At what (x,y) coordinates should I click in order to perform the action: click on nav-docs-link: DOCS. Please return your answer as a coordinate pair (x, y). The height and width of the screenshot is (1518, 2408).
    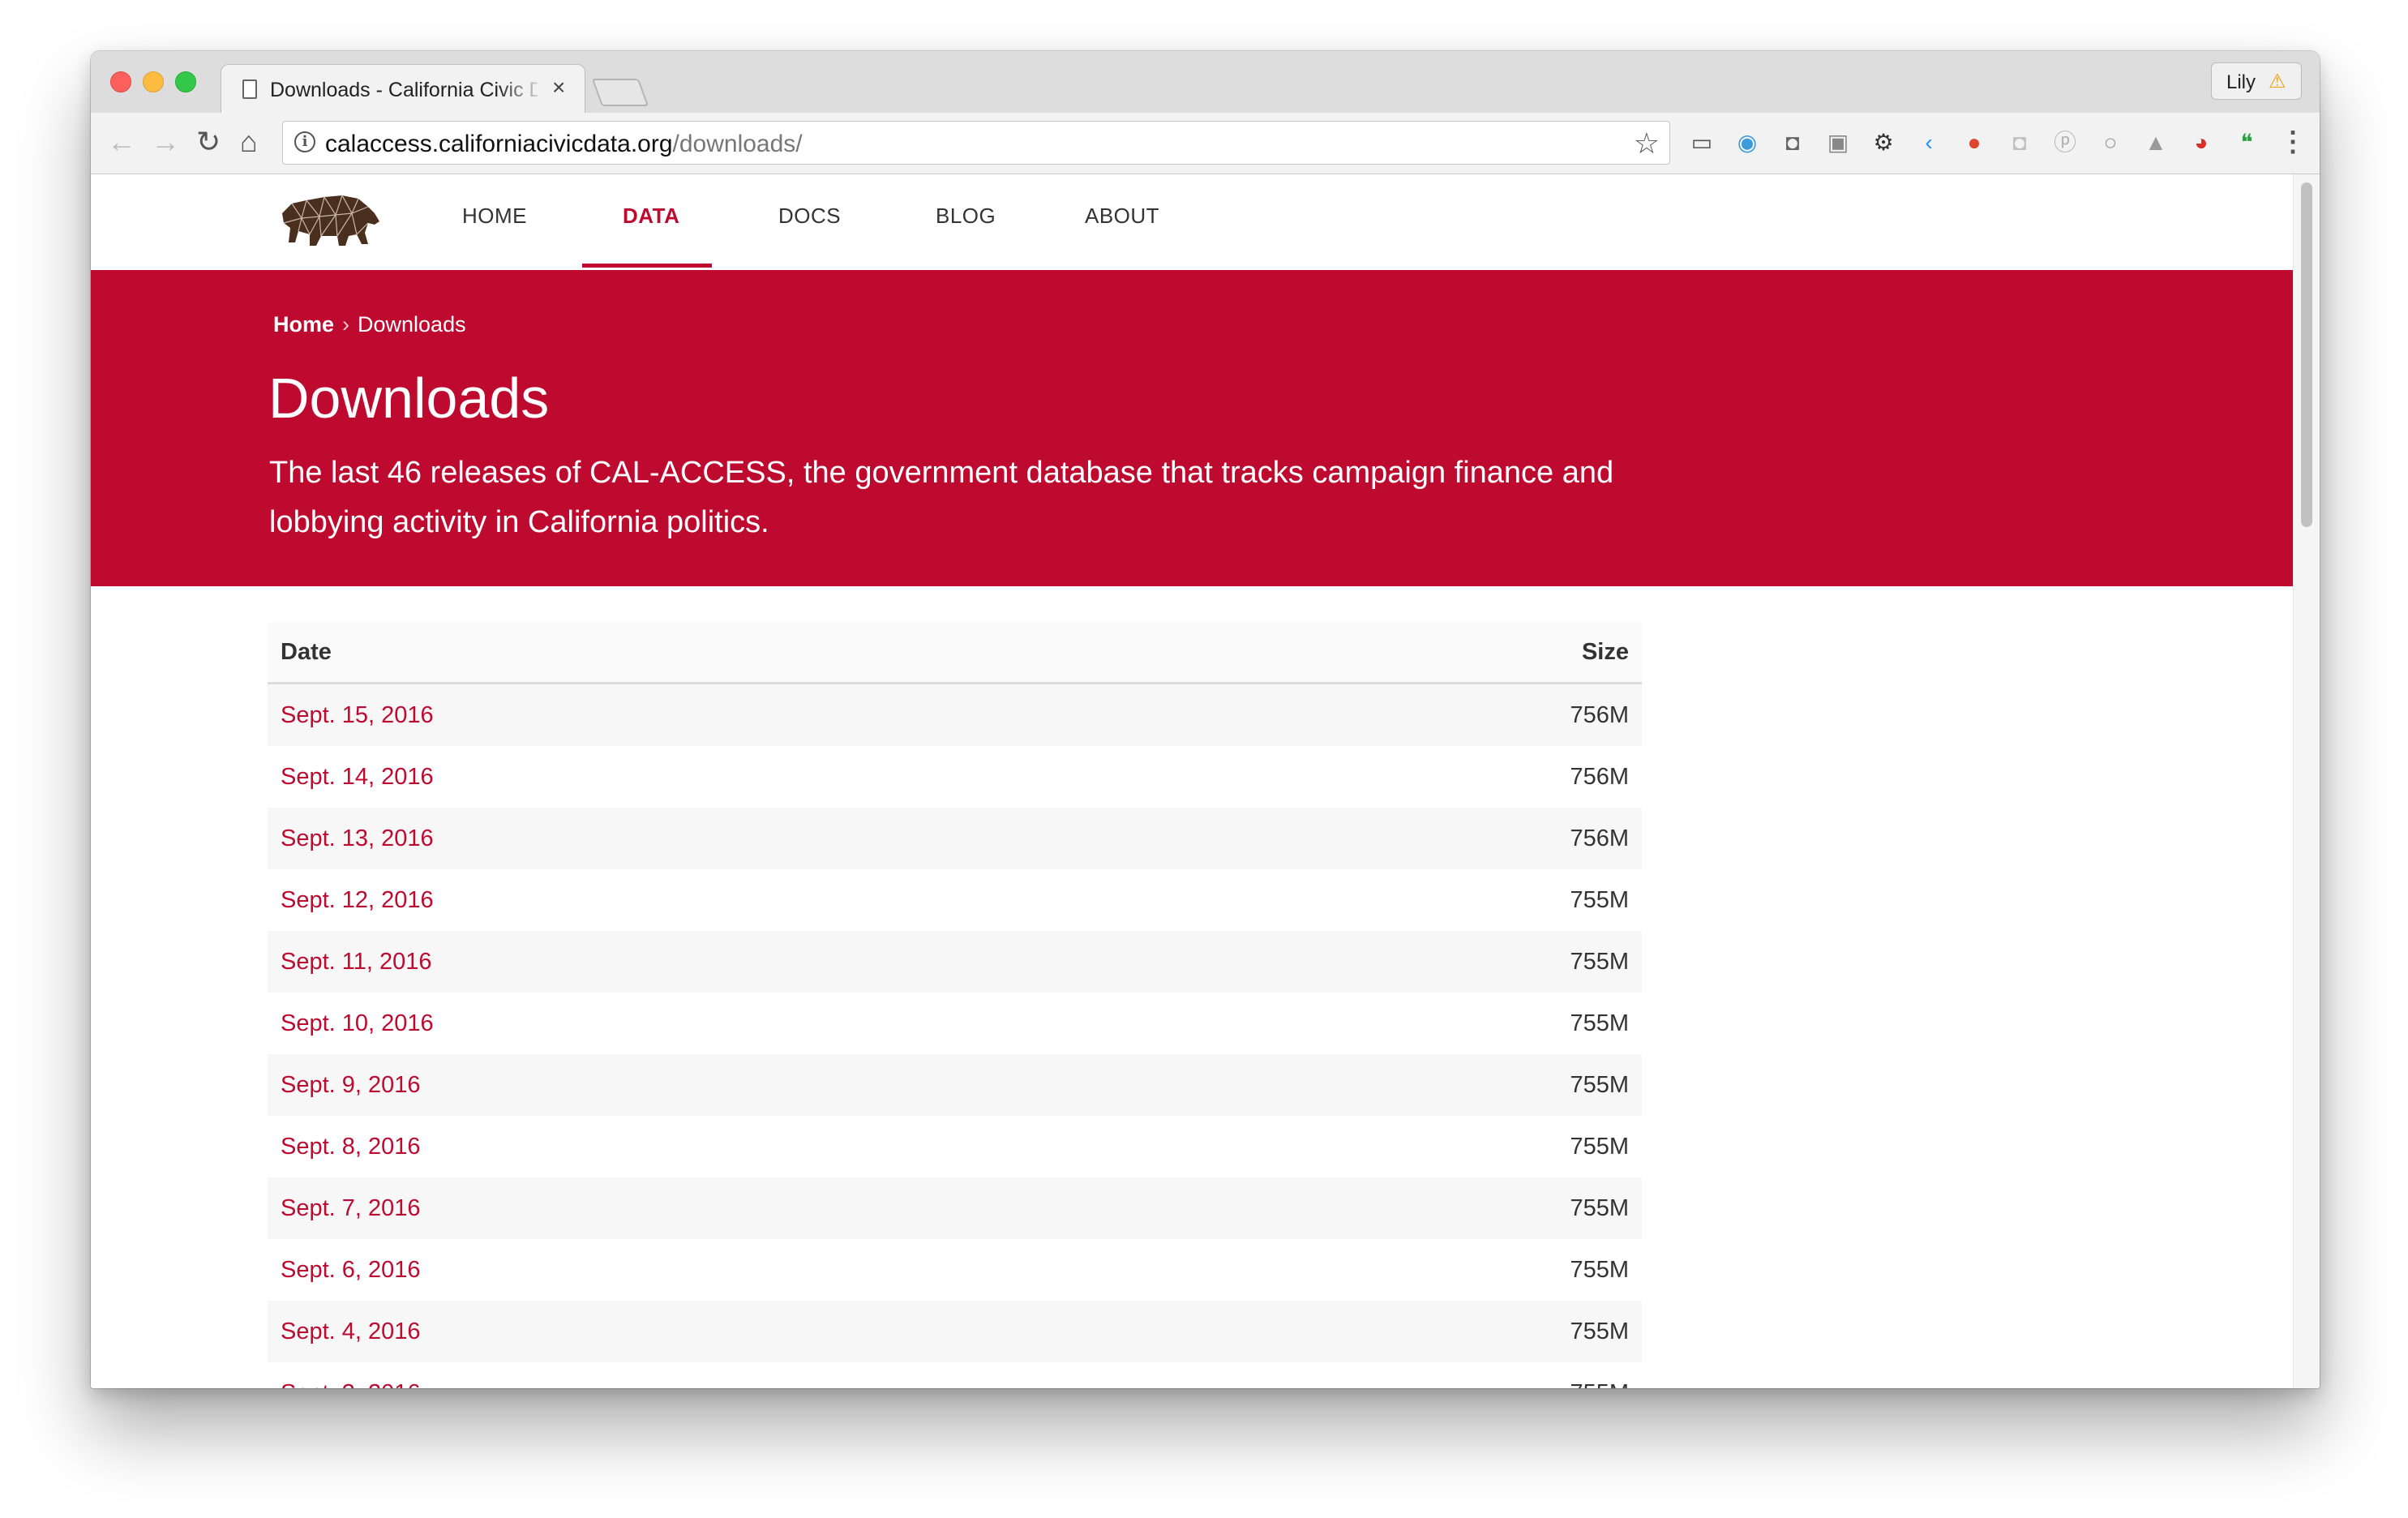
    Looking at the image, I should click on (809, 216).